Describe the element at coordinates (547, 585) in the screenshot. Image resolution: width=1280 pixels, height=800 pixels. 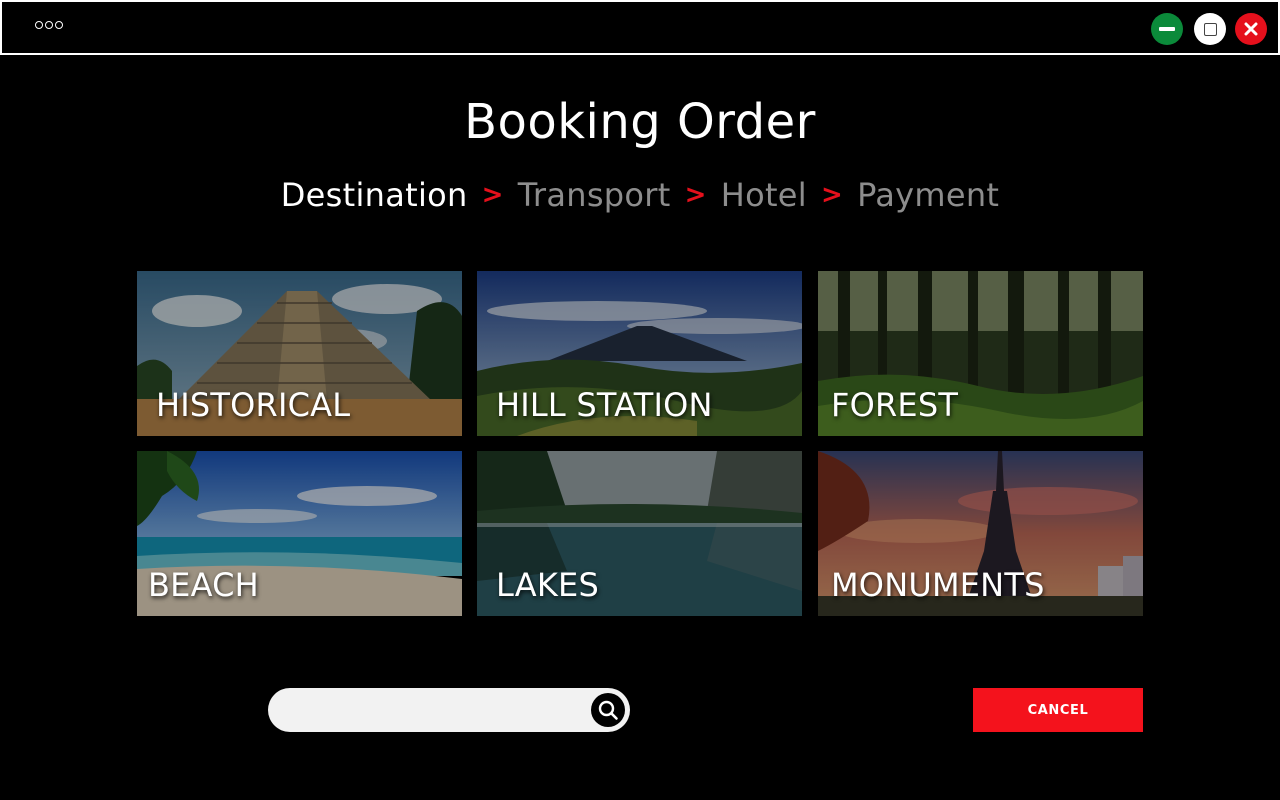
I see `category-label: LAKES` at that location.